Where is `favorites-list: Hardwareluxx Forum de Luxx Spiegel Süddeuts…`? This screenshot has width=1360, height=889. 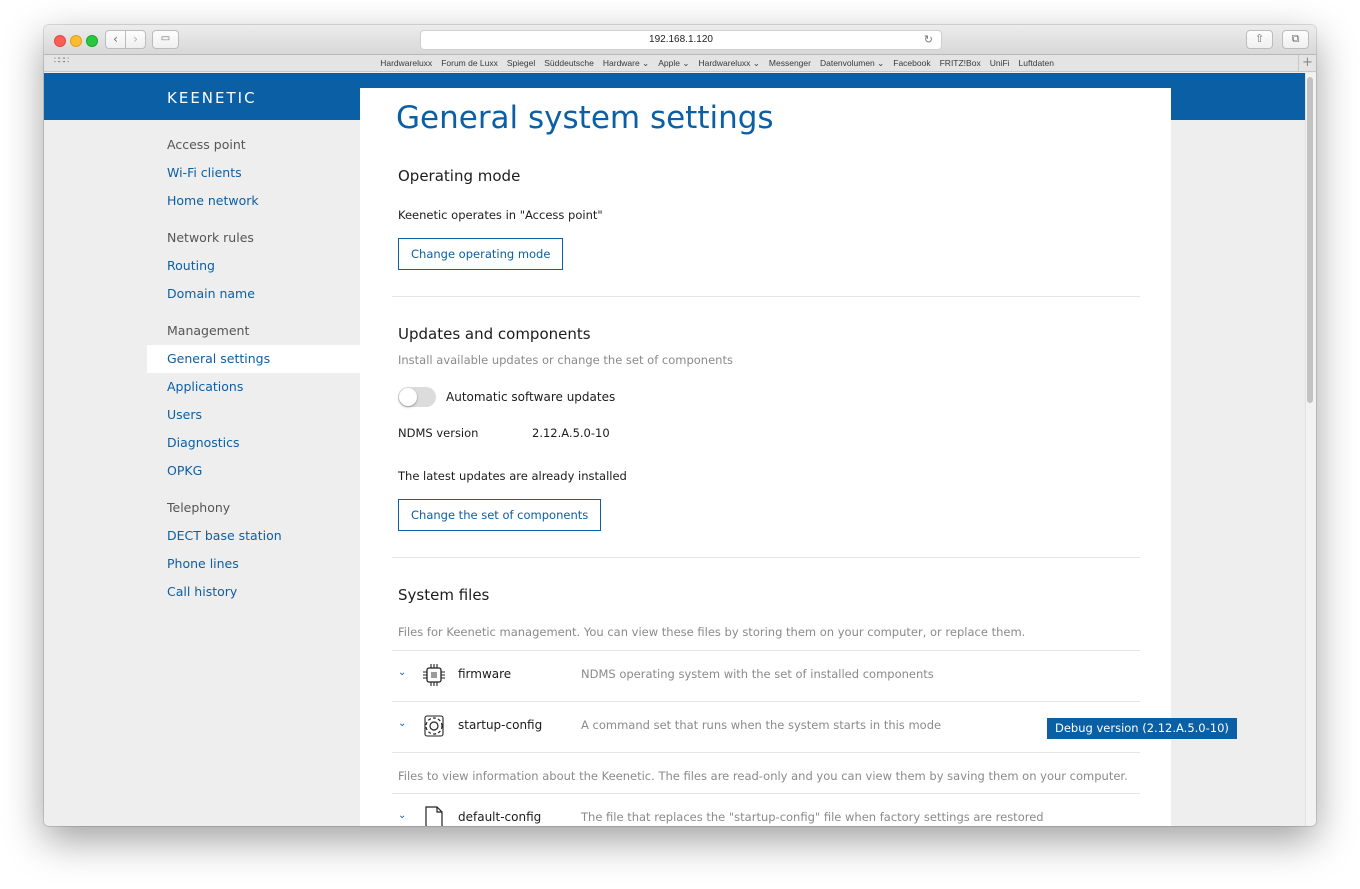
favorites-list: Hardwareluxx Forum de Luxx Spiegel Süddeuts… is located at coordinates (717, 63).